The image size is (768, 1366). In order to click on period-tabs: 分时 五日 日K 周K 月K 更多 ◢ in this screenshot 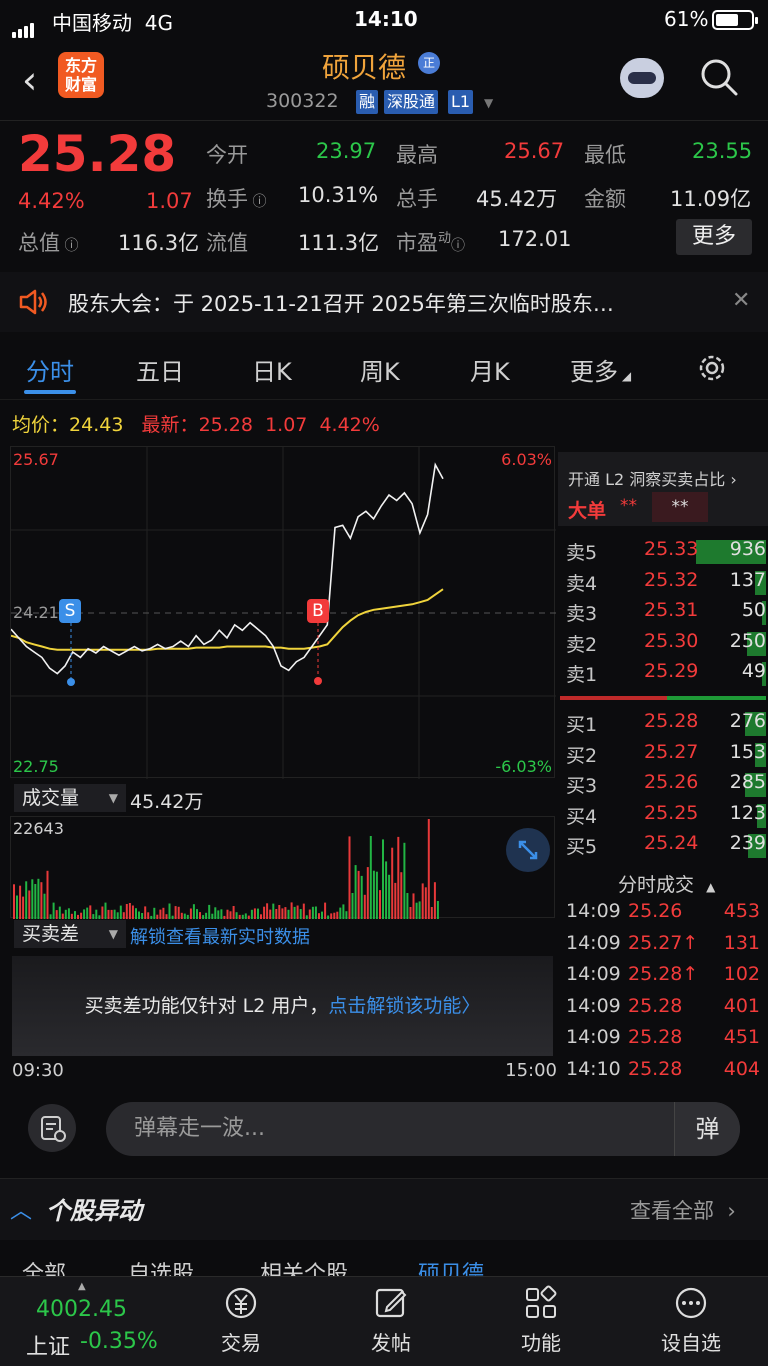, I will do `click(384, 370)`.